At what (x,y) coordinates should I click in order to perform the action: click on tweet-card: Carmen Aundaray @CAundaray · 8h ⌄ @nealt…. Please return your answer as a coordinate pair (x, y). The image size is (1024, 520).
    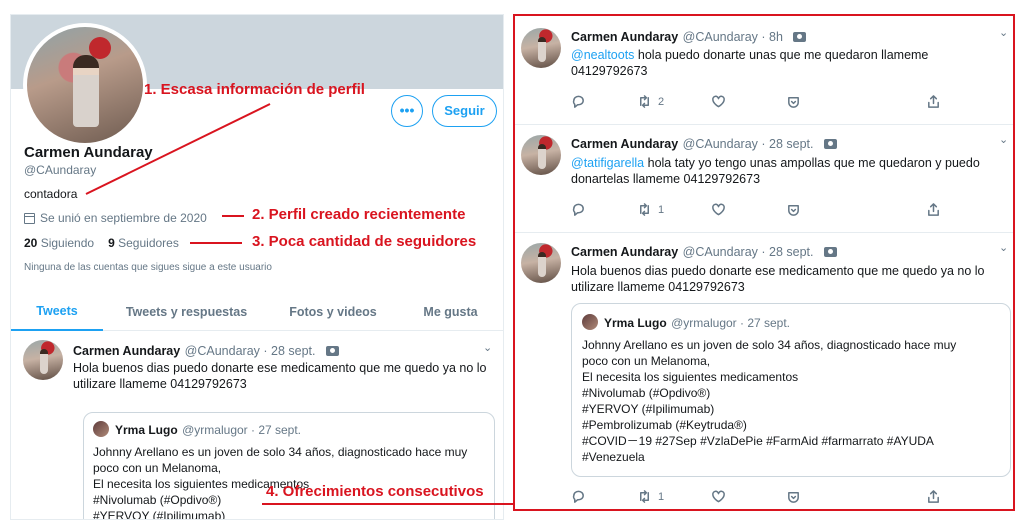
    Looking at the image, I should click on (764, 70).